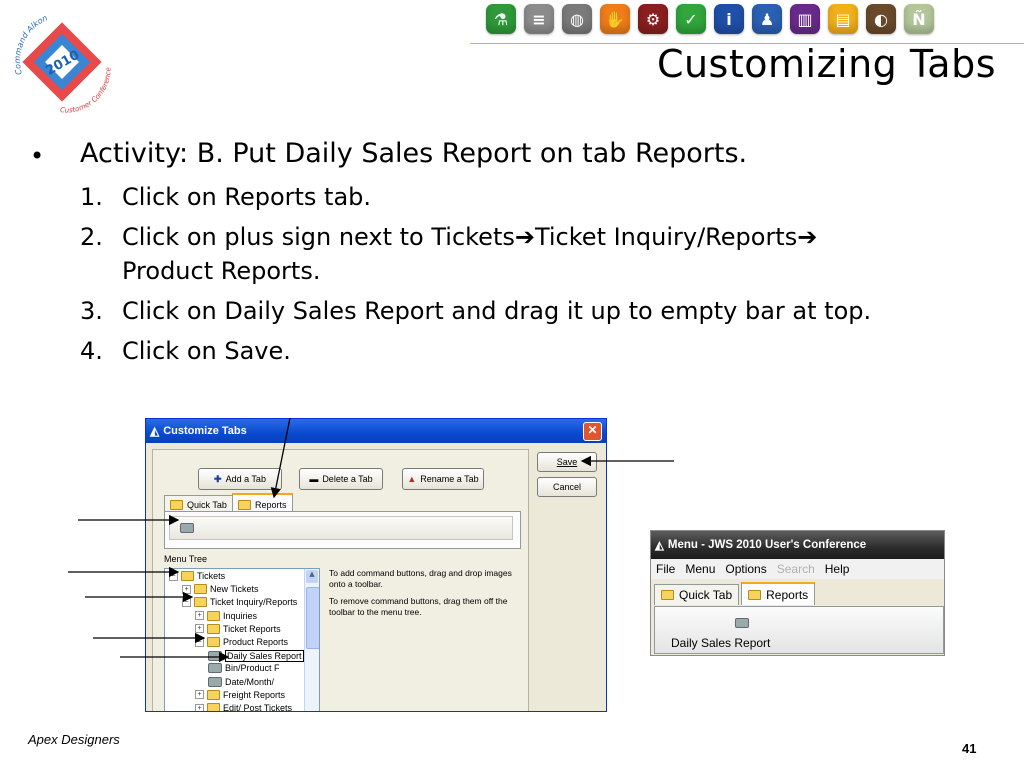 This screenshot has width=1024, height=768. I want to click on check-icon: ✓, so click(691, 19).